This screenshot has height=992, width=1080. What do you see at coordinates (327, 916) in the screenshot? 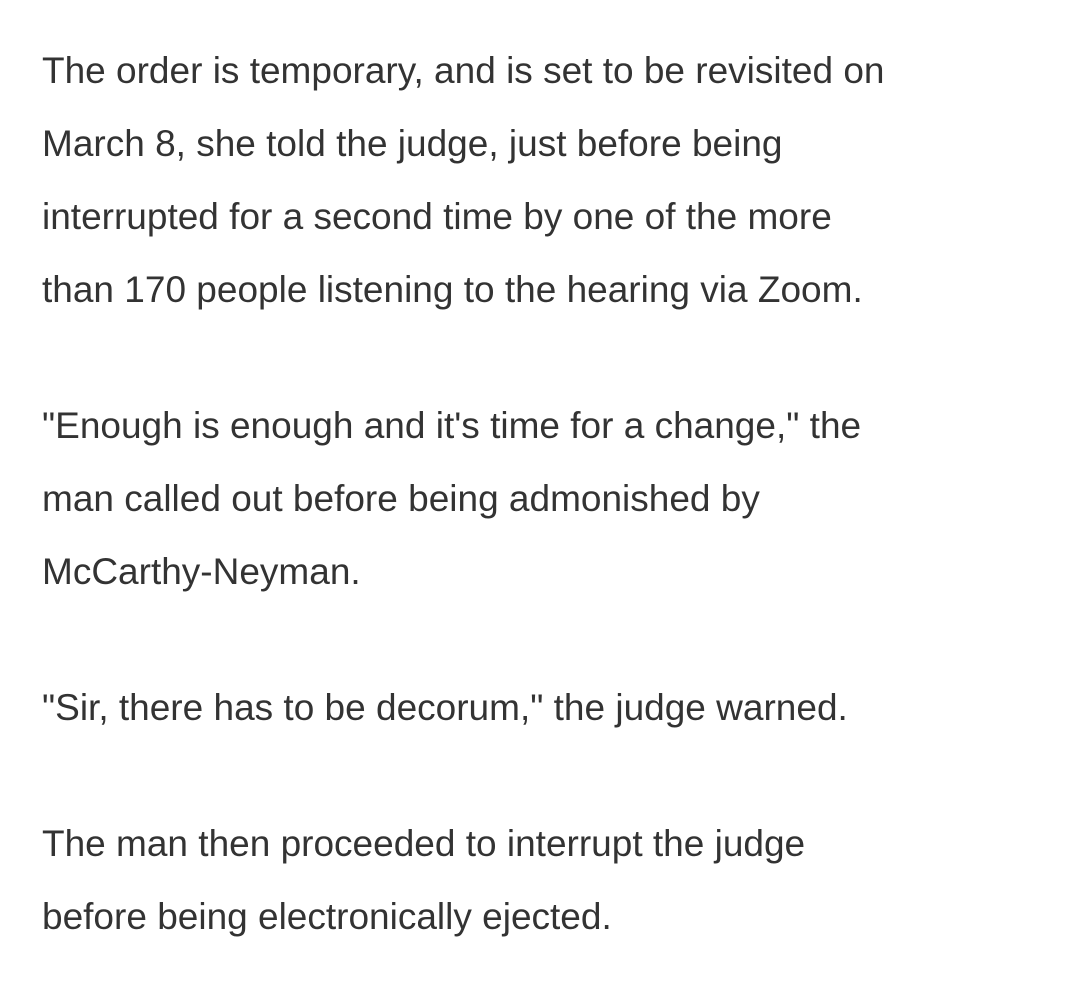
I see `paragraph-line: before being electronically ejected.` at bounding box center [327, 916].